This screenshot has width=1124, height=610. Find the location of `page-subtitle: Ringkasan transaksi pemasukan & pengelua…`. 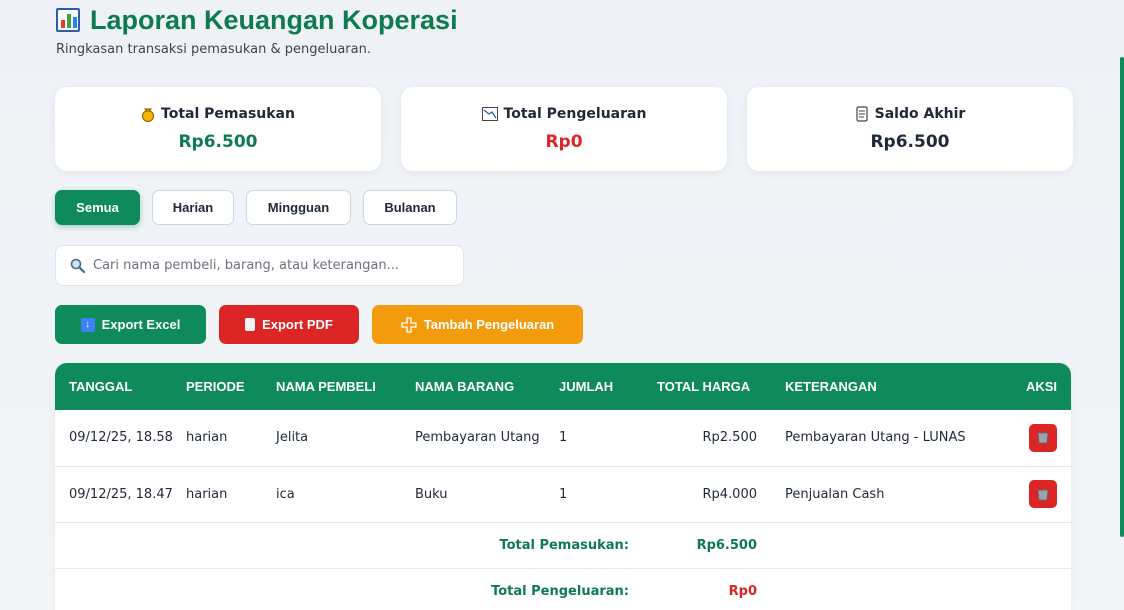

page-subtitle: Ringkasan transaksi pemasukan & pengelua… is located at coordinates (213, 49).